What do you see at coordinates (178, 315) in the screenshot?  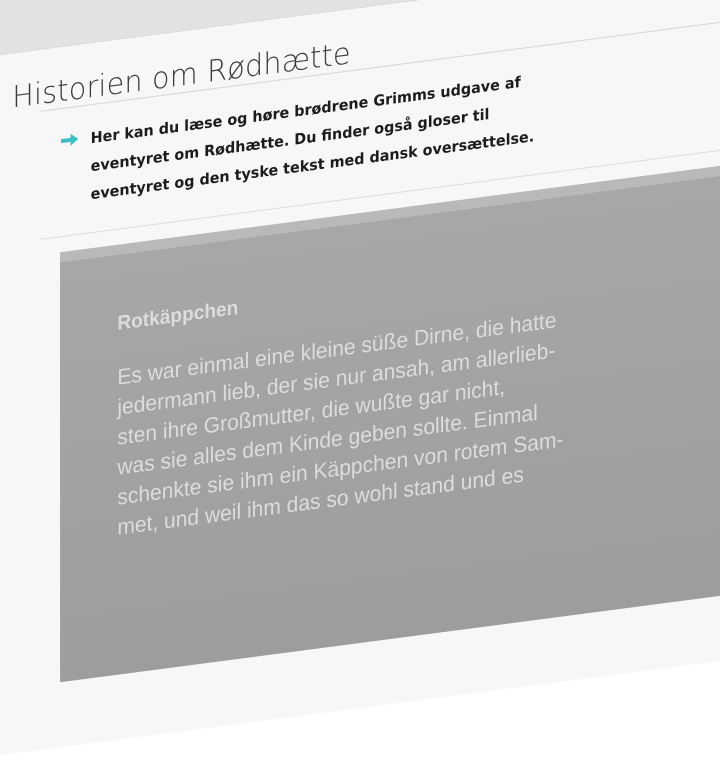 I see `story-title: Rotkäppchen` at bounding box center [178, 315].